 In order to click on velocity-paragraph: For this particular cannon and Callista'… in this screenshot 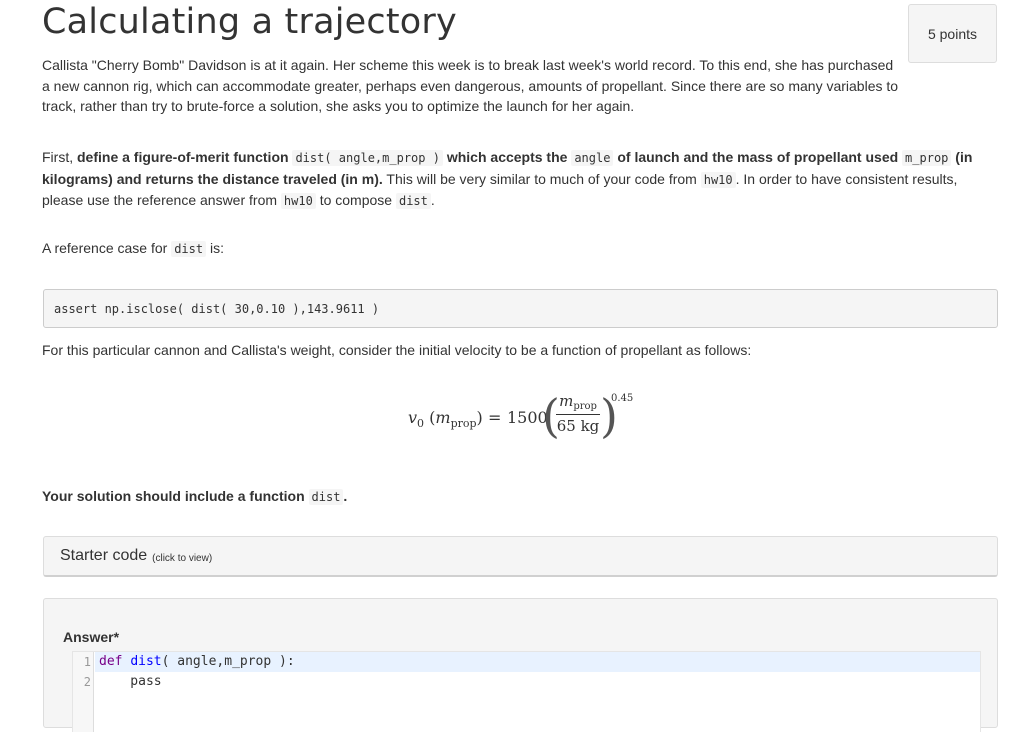, I will do `click(397, 350)`.